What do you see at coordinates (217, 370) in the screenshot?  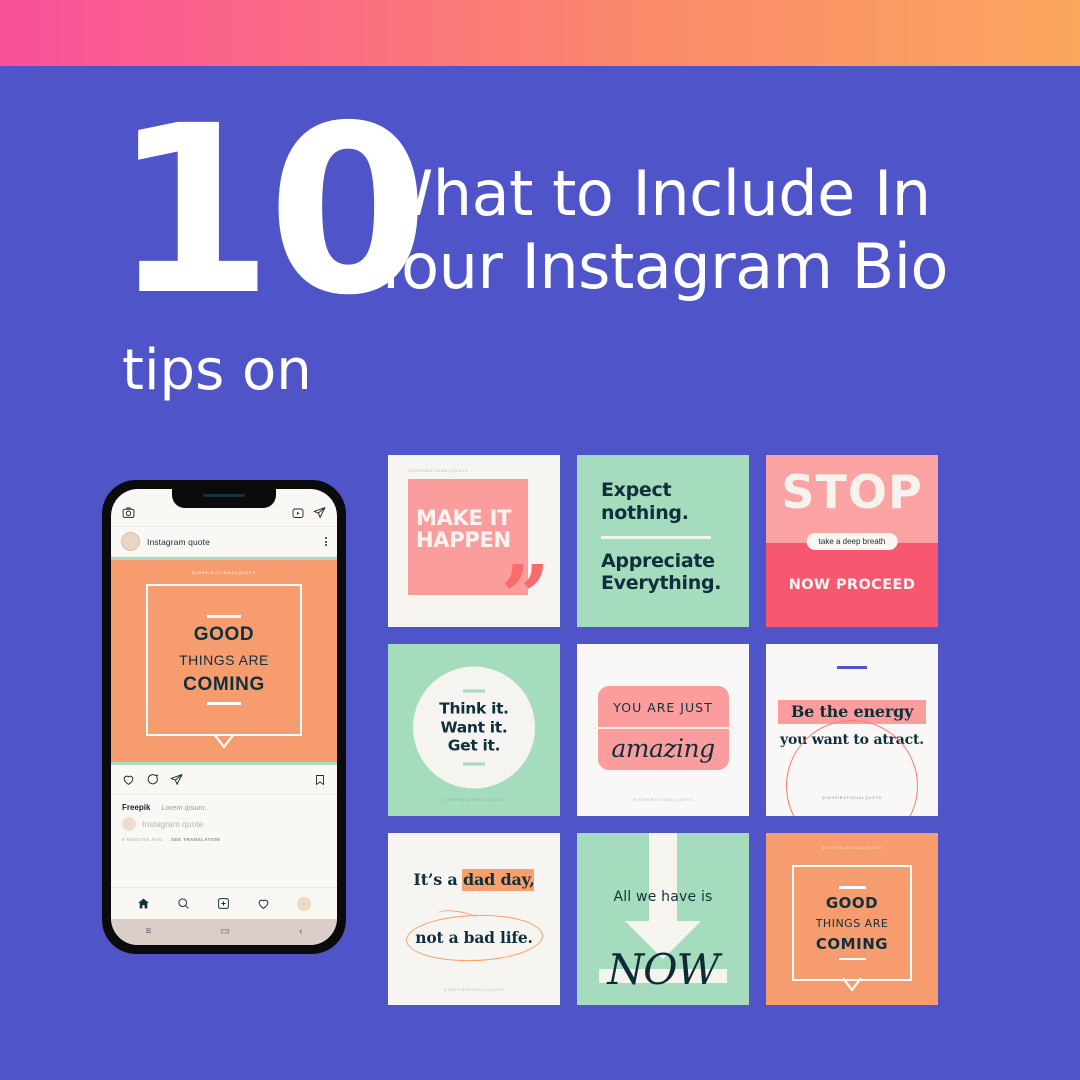 I see `tips-on-label: tips on` at bounding box center [217, 370].